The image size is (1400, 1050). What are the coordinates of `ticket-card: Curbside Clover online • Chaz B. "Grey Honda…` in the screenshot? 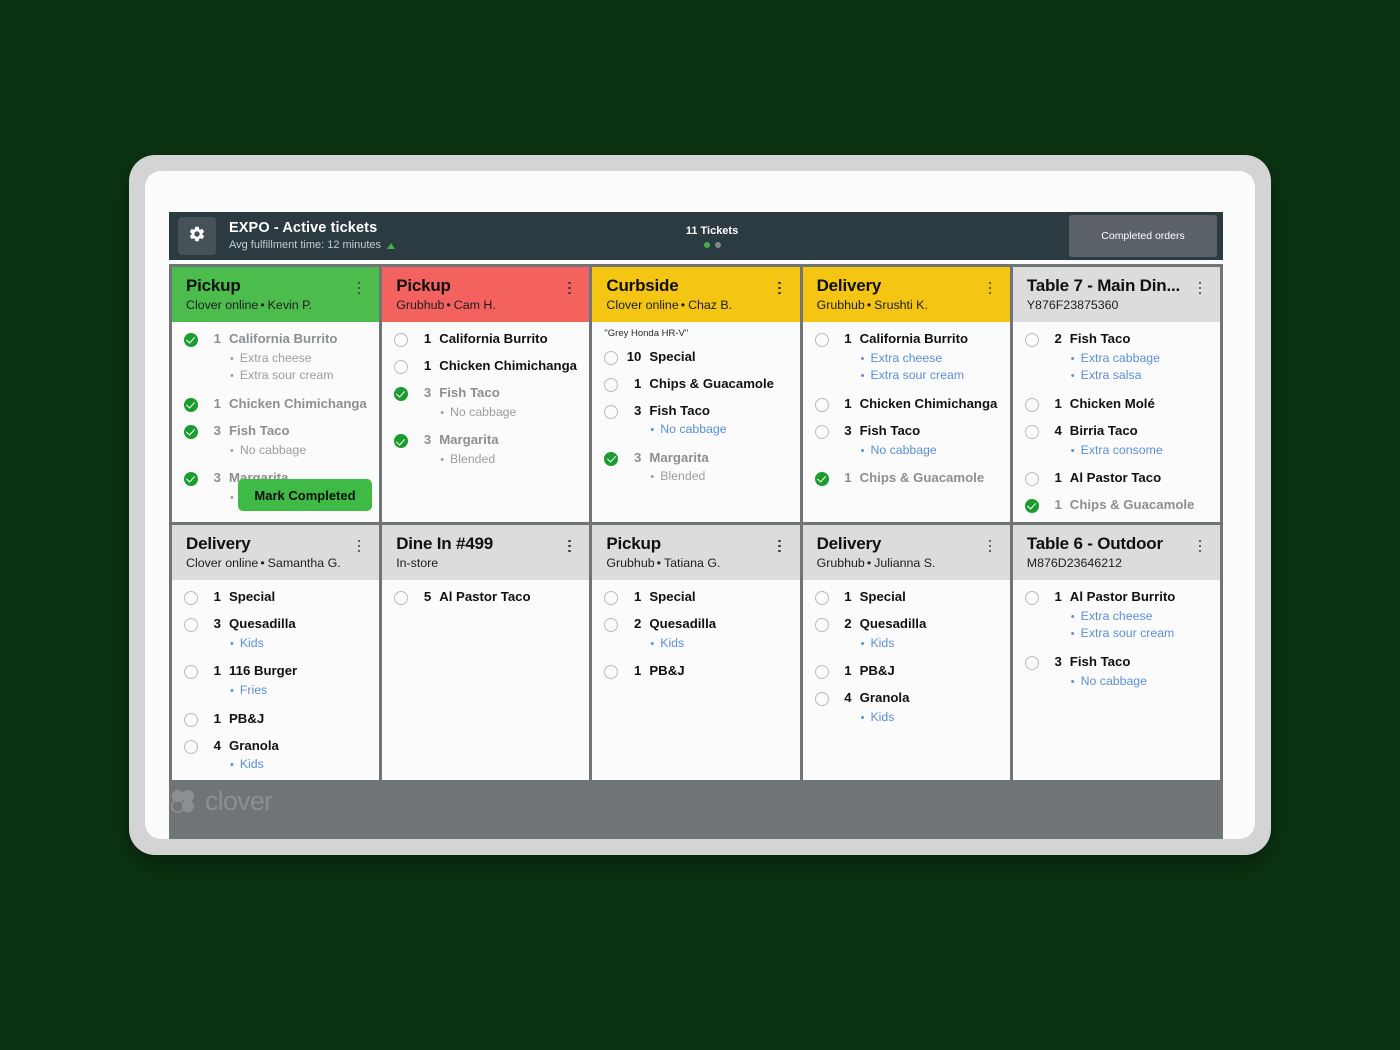 It's located at (696, 394).